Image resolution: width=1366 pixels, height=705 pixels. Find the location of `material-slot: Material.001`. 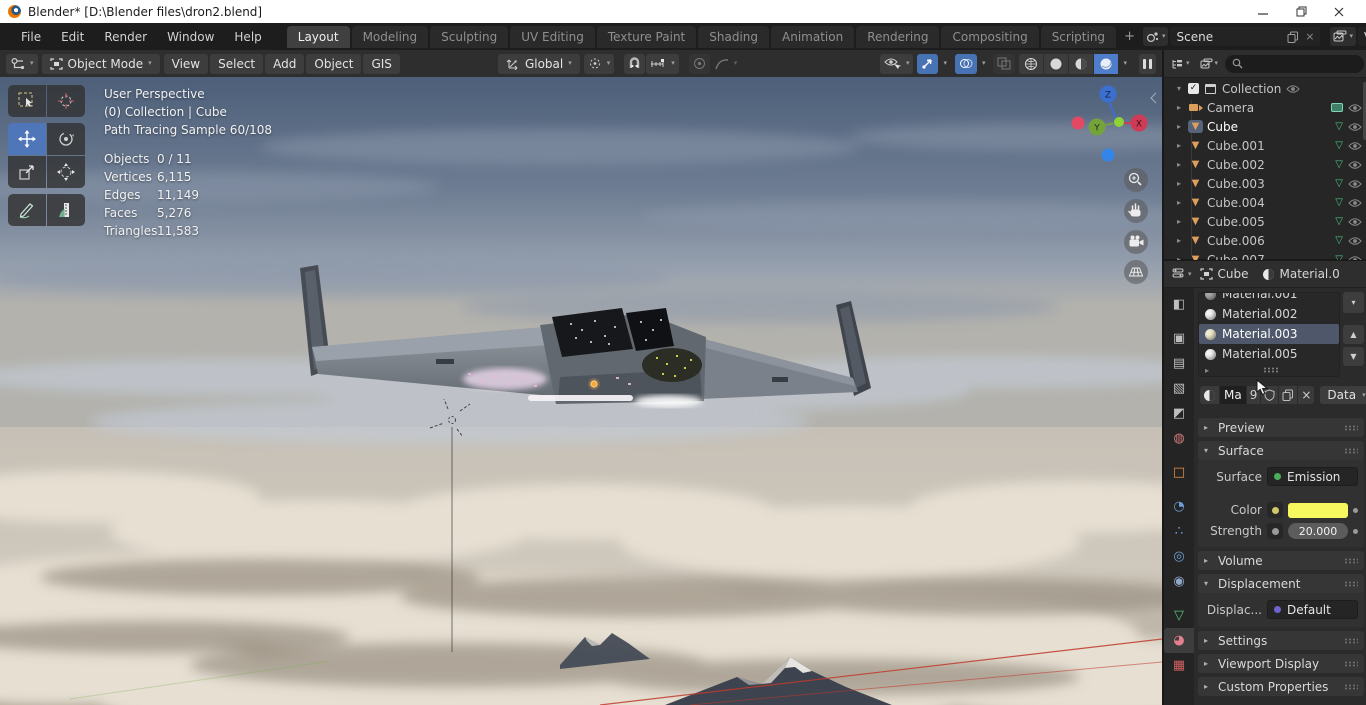

material-slot: Material.001 is located at coordinates (1269, 298).